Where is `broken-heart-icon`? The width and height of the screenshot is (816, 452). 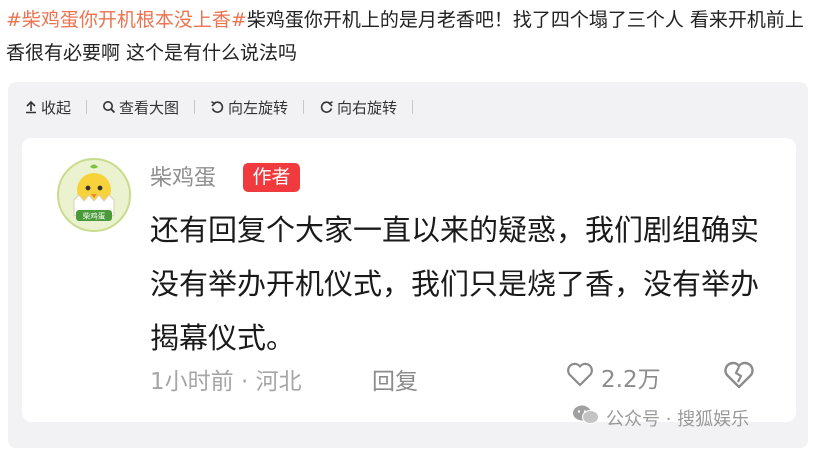 broken-heart-icon is located at coordinates (739, 377).